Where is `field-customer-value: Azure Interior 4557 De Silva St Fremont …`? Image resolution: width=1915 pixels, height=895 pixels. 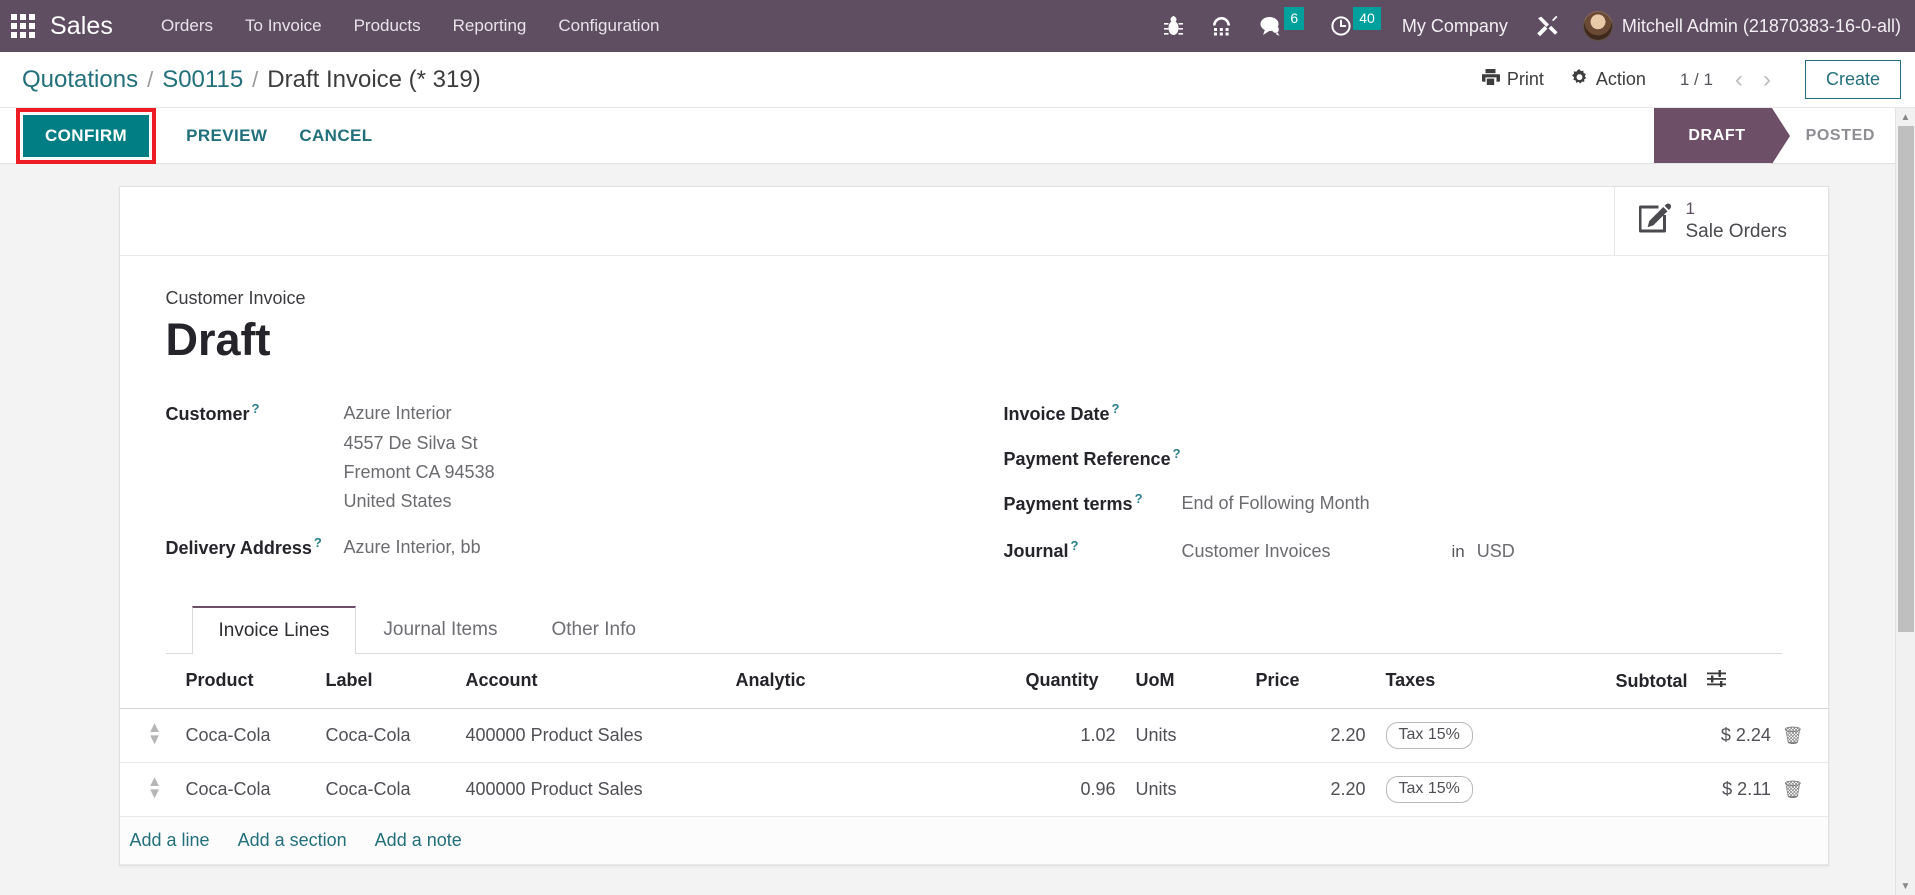
field-customer-value: Azure Interior 4557 De Silva St Fremont … is located at coordinates (419, 457).